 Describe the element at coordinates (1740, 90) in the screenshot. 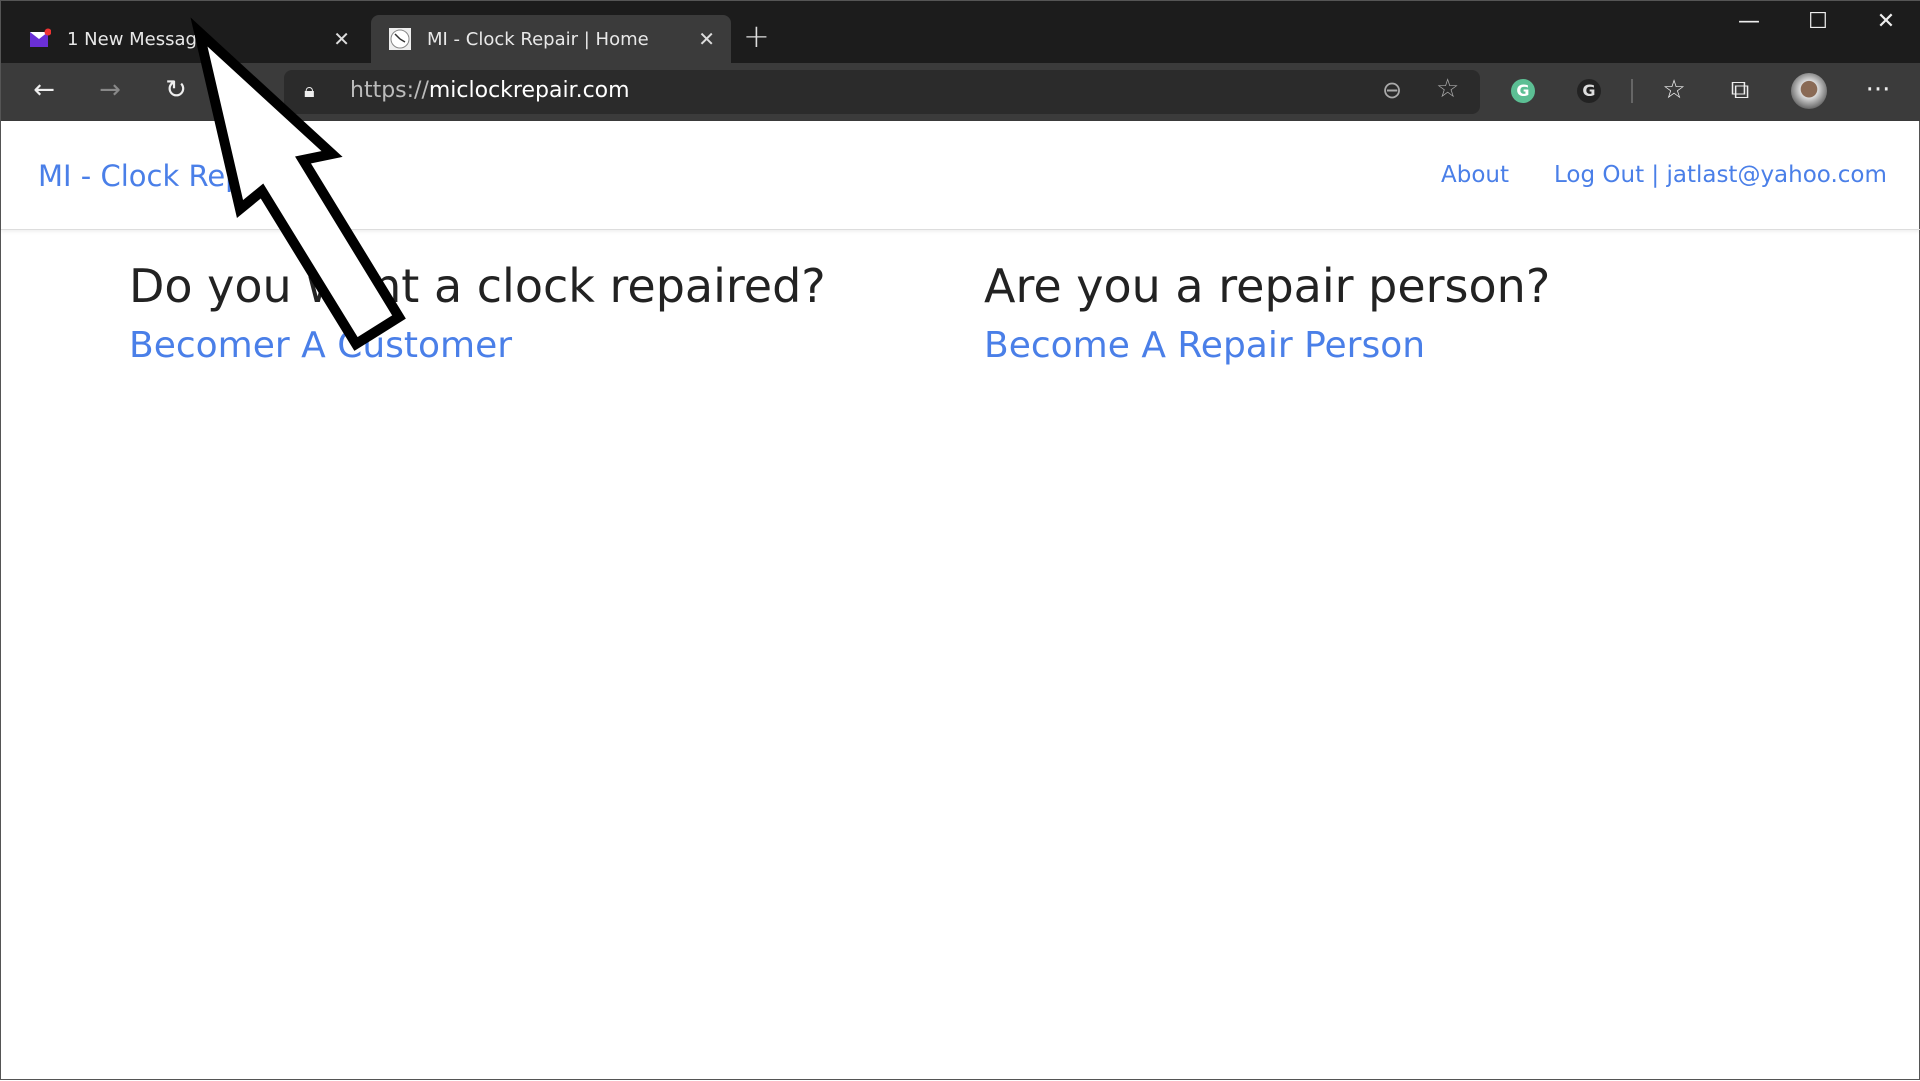

I see `collections-icon: ⧉` at that location.